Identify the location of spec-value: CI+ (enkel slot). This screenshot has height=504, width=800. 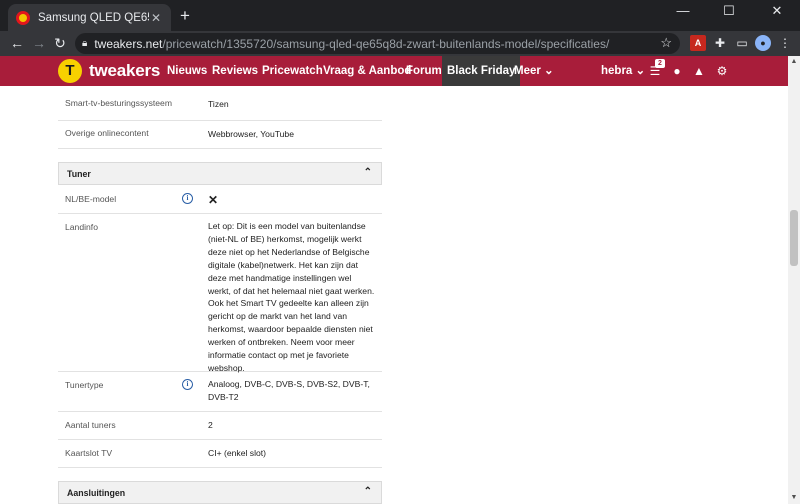
(237, 453).